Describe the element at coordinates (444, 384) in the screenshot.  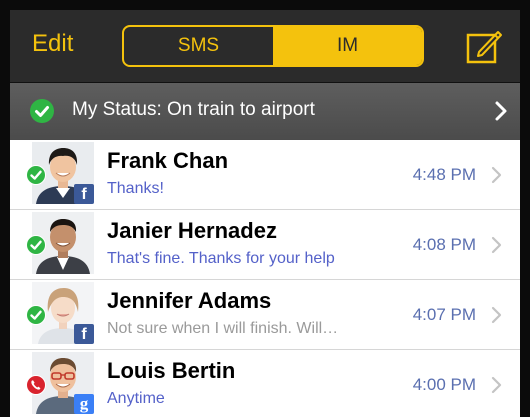
I see `message-time: 4:00 PM` at that location.